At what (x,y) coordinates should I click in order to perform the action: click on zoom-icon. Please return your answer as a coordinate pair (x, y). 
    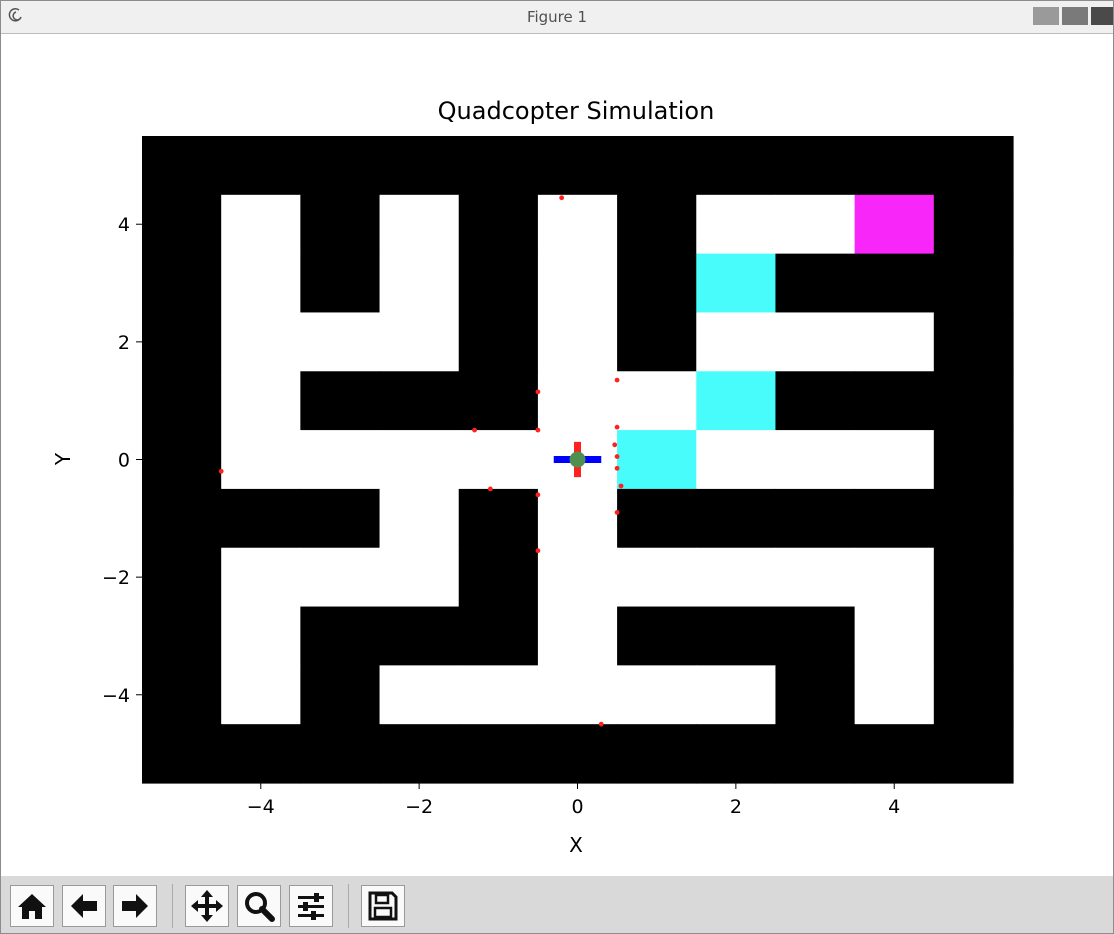
    Looking at the image, I should click on (260, 907).